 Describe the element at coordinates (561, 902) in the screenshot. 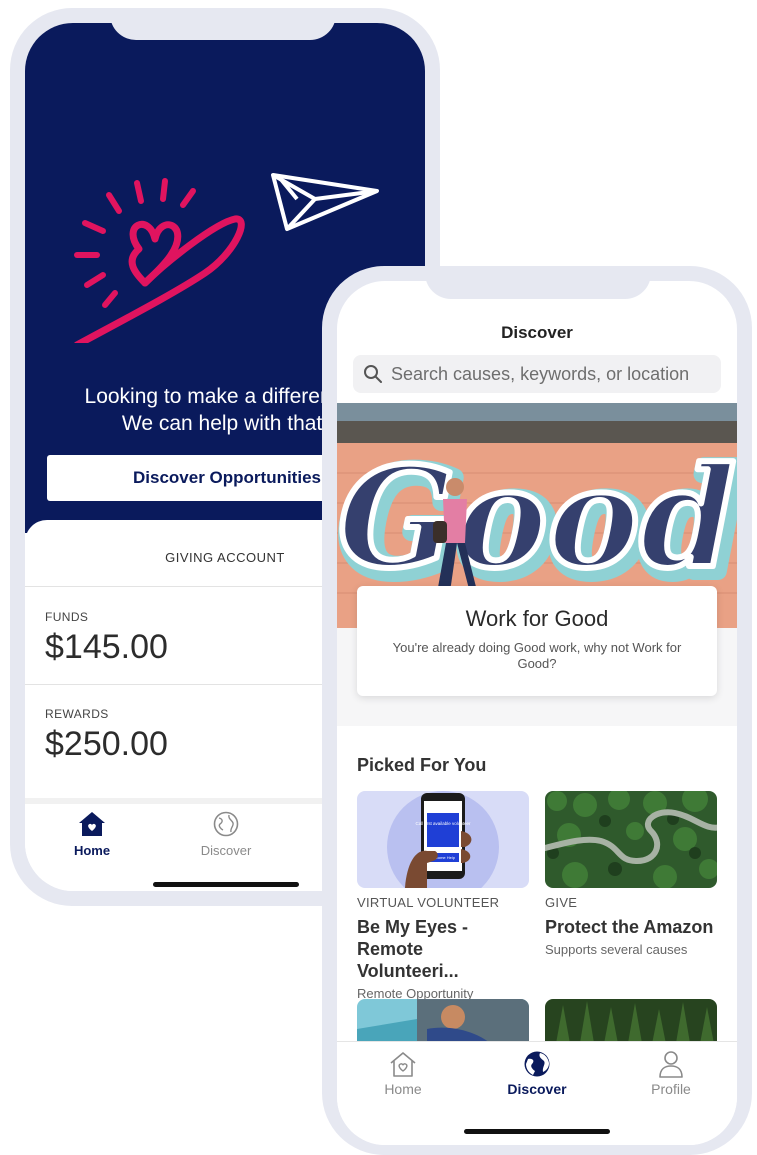

I see `opportunity-type: GIVE` at that location.